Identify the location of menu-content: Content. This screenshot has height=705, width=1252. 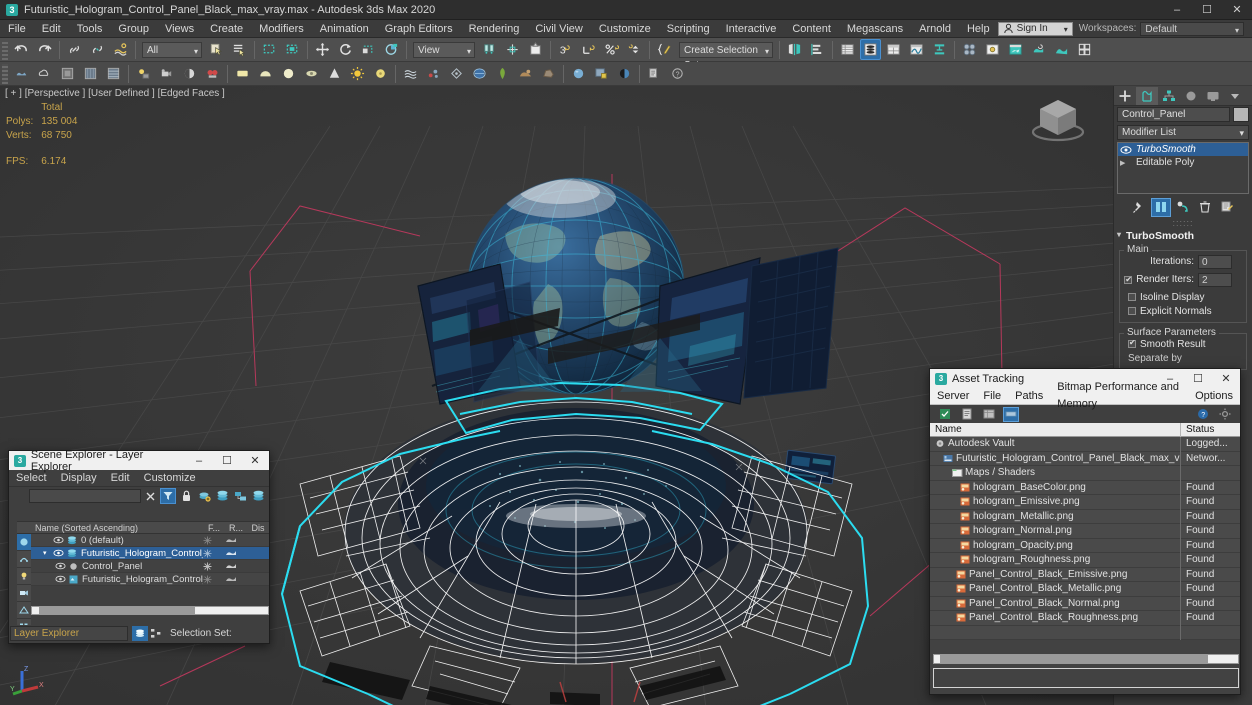
(811, 29).